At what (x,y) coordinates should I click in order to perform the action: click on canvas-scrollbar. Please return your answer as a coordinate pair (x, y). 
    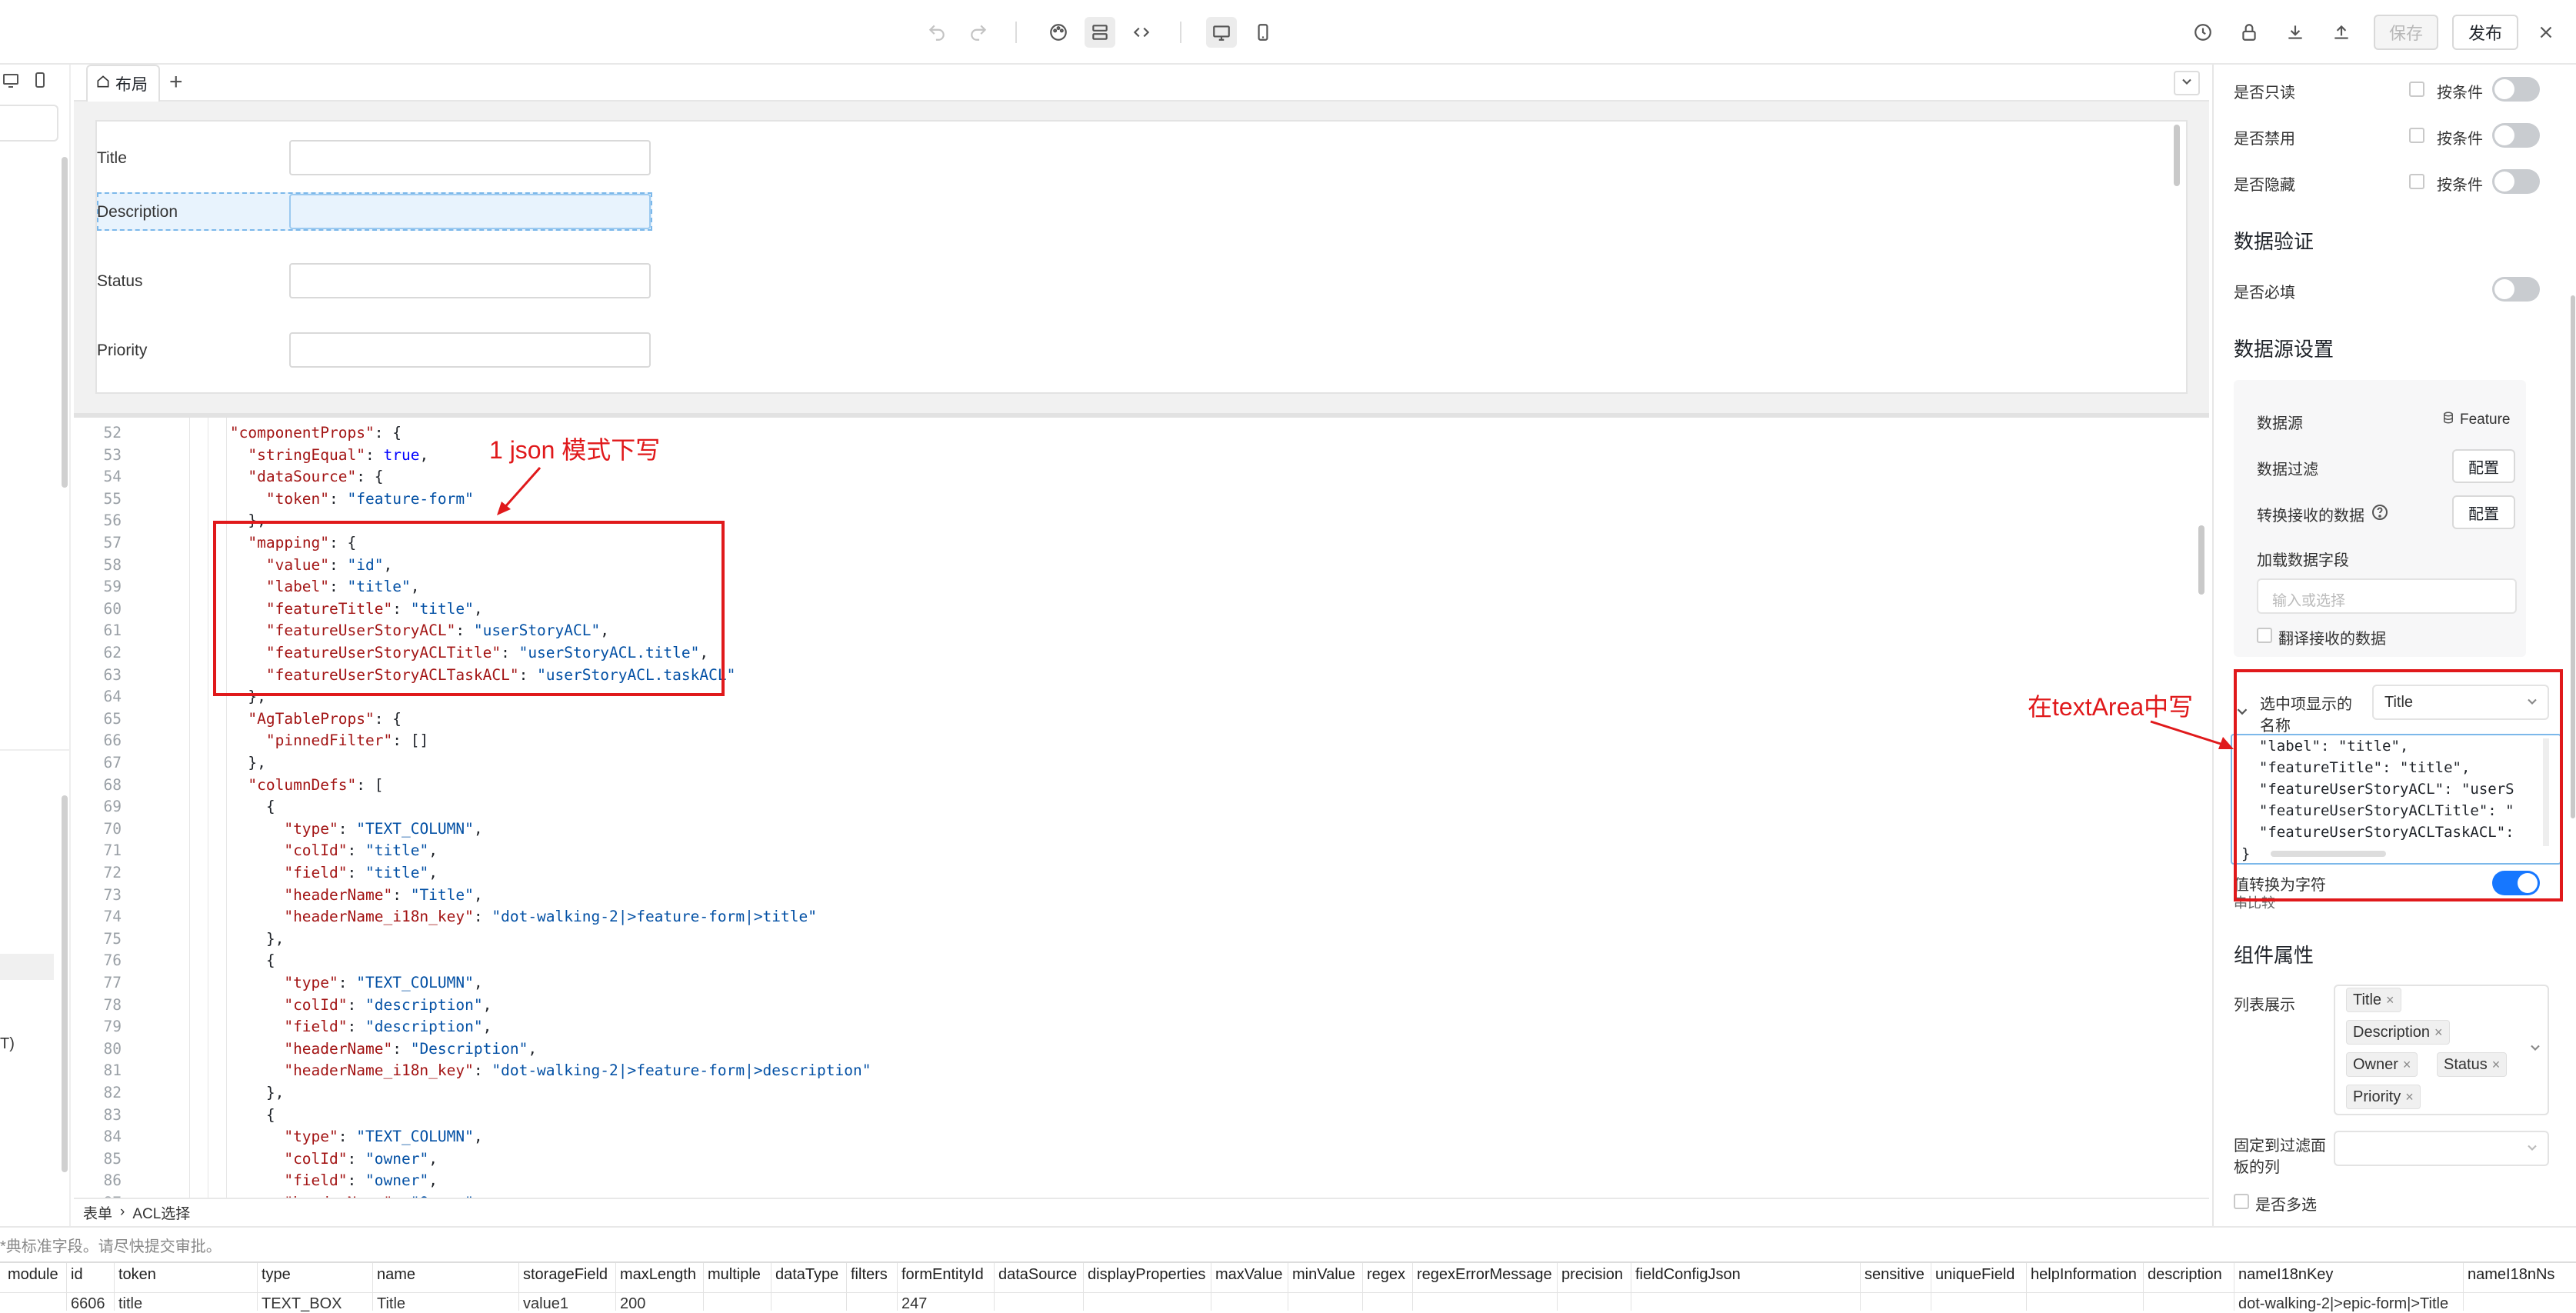
    Looking at the image, I should click on (2177, 155).